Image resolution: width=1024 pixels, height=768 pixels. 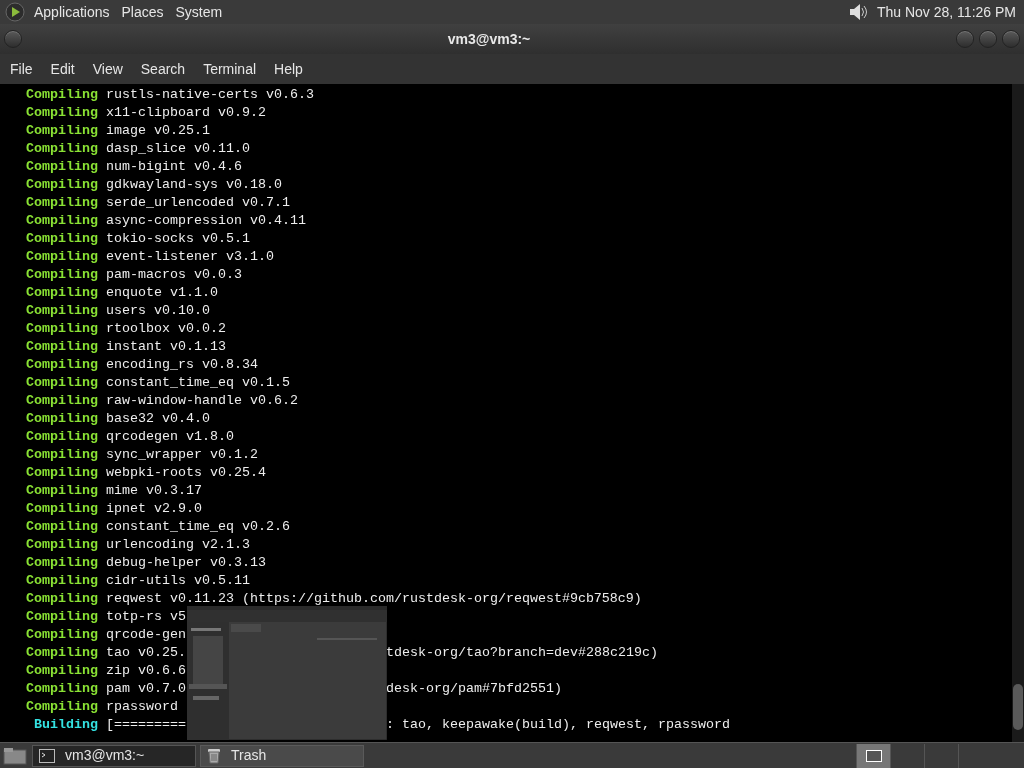 What do you see at coordinates (166, 329) in the screenshot?
I see `output-text: rtoolbox v0.0.2` at bounding box center [166, 329].